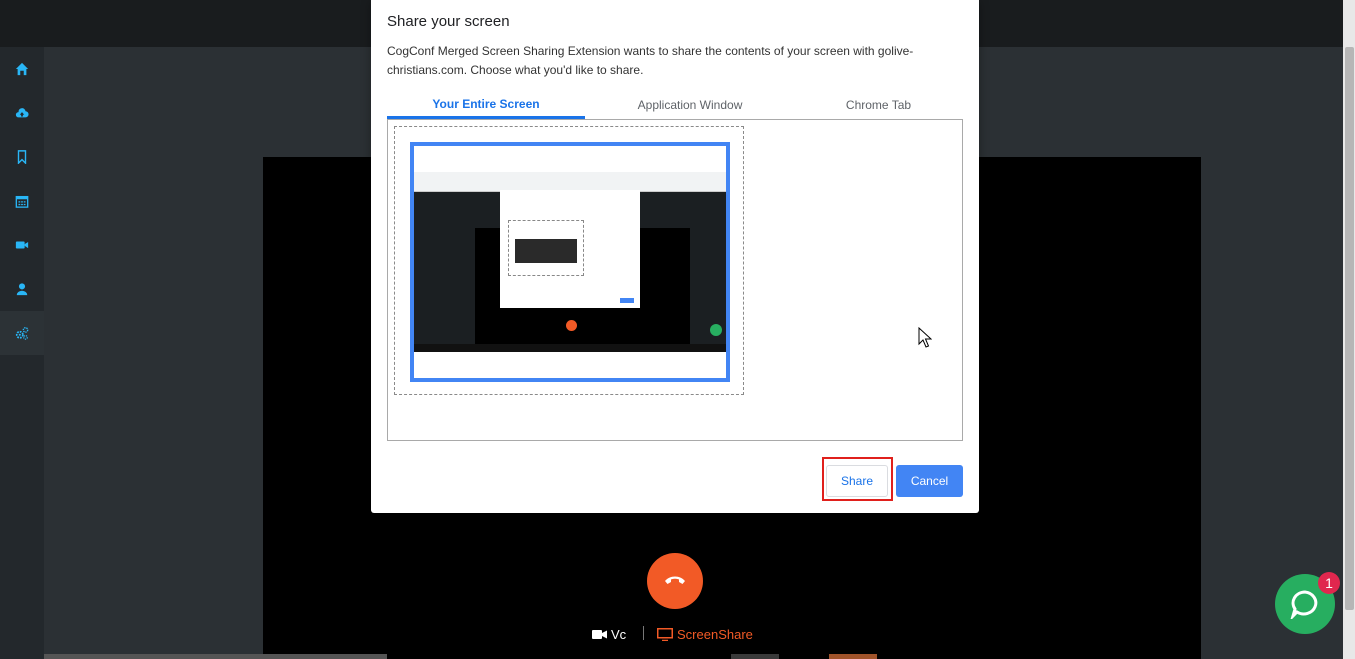 This screenshot has height=659, width=1355. I want to click on screen-thumbnail, so click(570, 262).